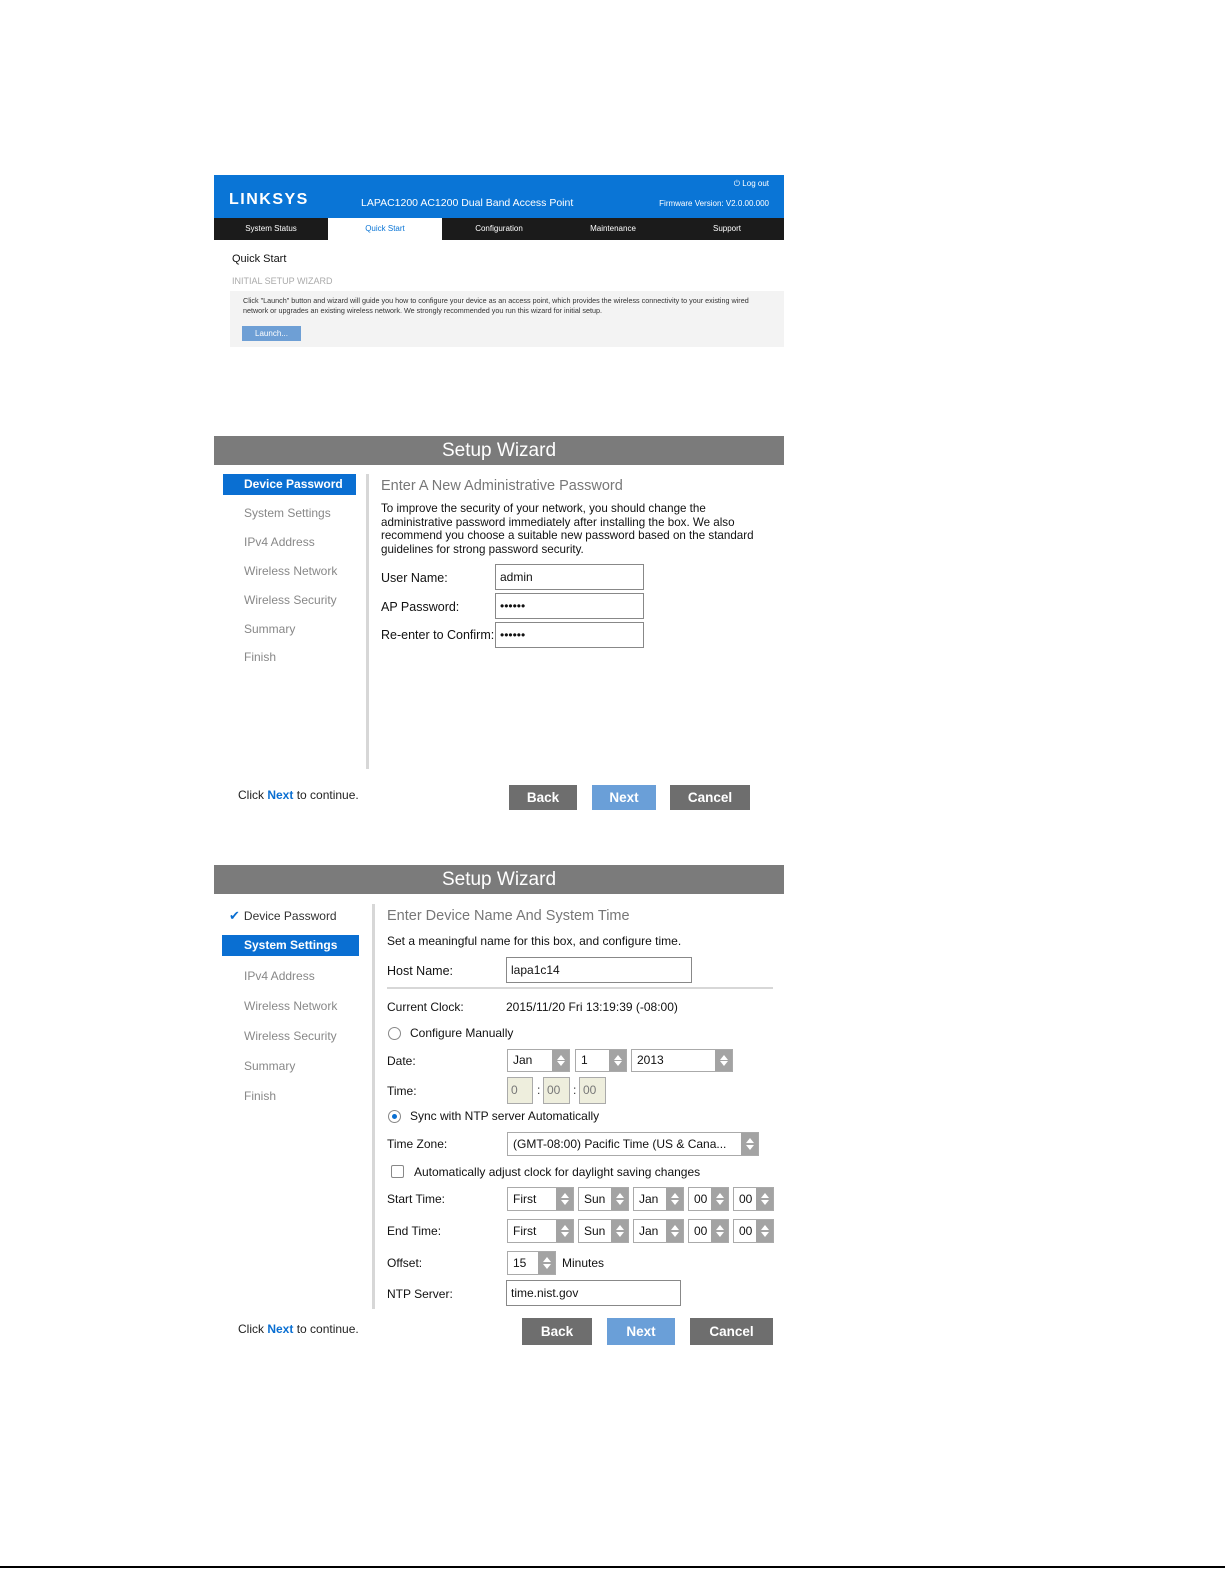 The width and height of the screenshot is (1225, 1585). Describe the element at coordinates (282, 281) in the screenshot. I see `section-title: INITIAL SETUP WIZARD` at that location.